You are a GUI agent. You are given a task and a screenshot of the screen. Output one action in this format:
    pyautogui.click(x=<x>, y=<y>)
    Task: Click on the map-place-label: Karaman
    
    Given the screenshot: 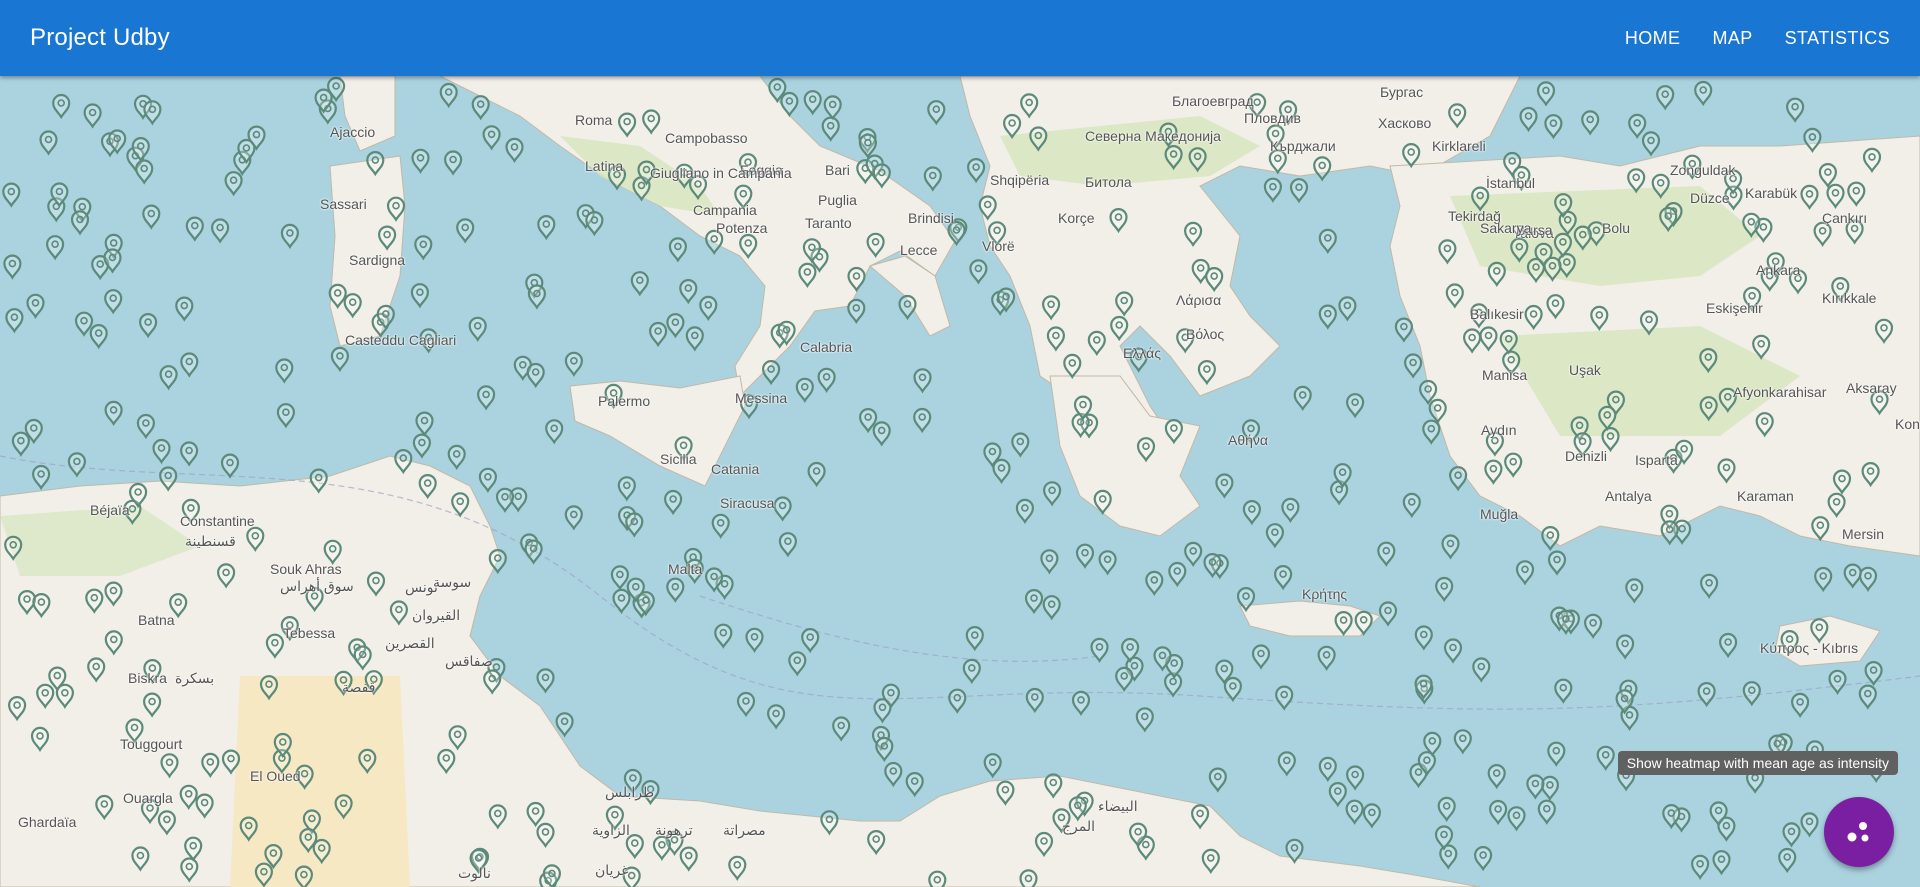 What is the action you would take?
    pyautogui.click(x=1765, y=496)
    